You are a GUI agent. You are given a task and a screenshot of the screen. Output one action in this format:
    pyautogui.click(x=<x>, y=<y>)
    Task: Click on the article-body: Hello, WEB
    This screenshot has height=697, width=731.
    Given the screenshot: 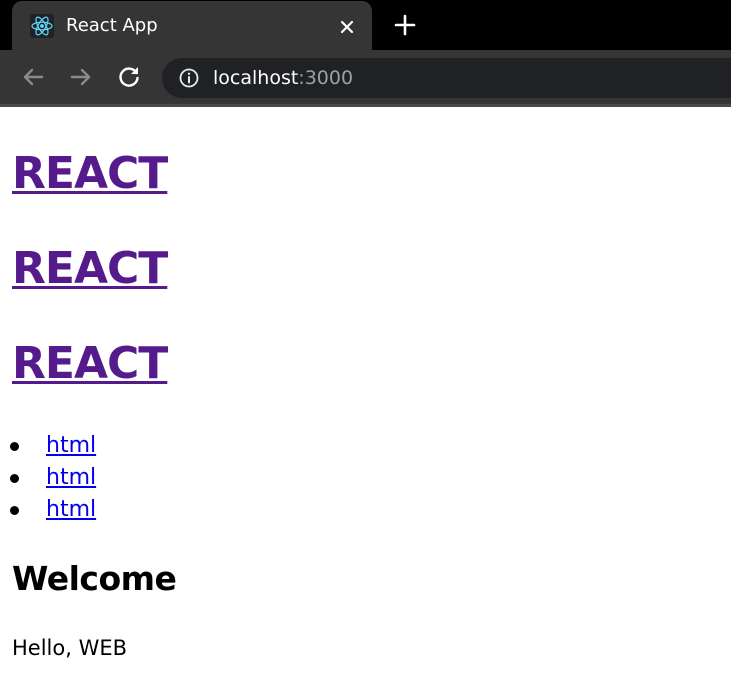 What is the action you would take?
    pyautogui.click(x=70, y=648)
    